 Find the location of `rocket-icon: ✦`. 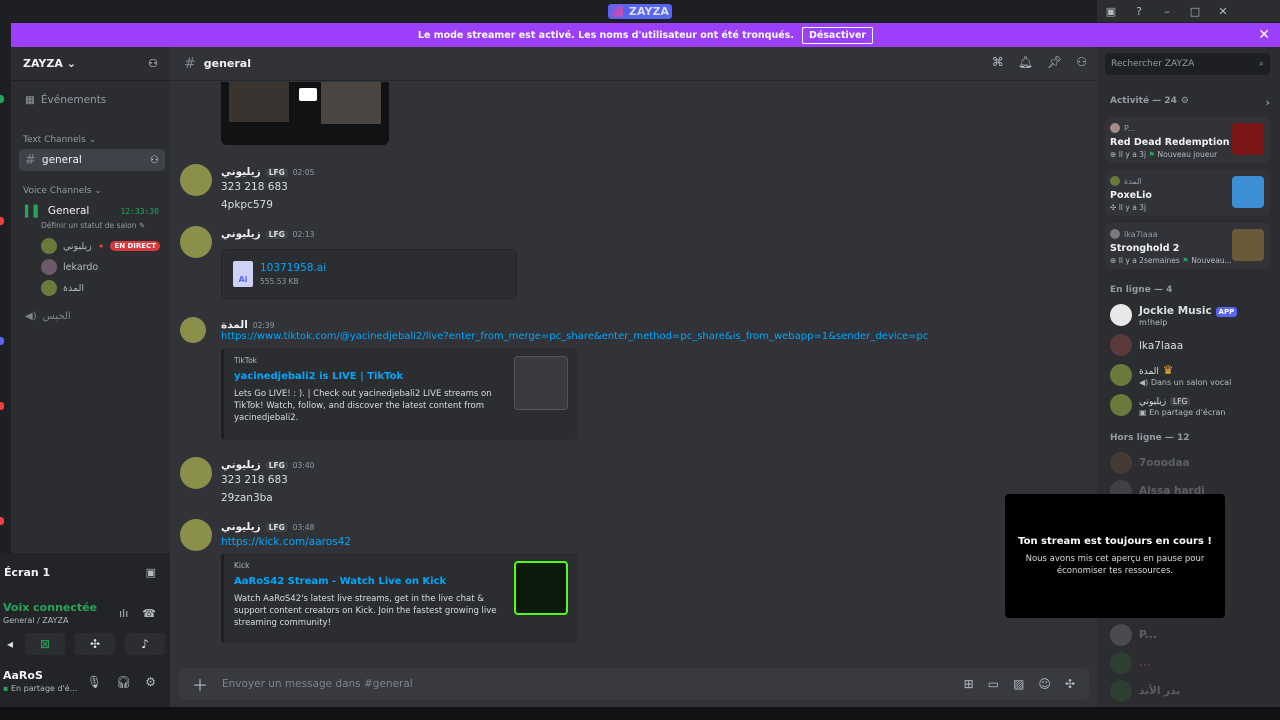

rocket-icon: ✦ is located at coordinates (101, 246).